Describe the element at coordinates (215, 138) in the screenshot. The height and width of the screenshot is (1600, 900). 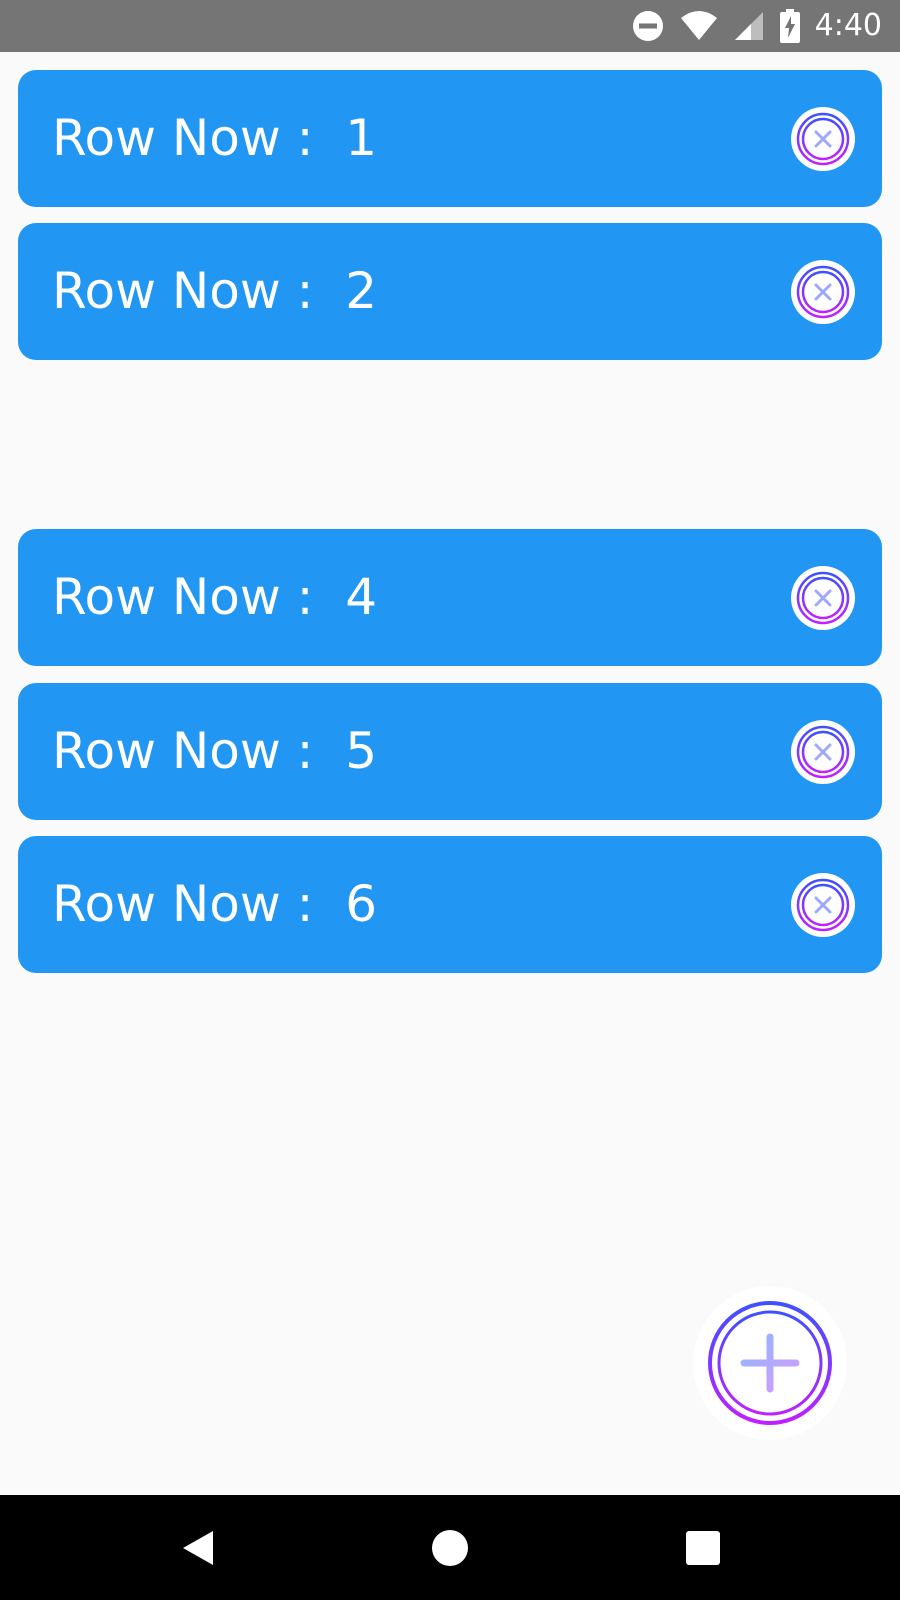
I see `row-label: Row Now : 1` at that location.